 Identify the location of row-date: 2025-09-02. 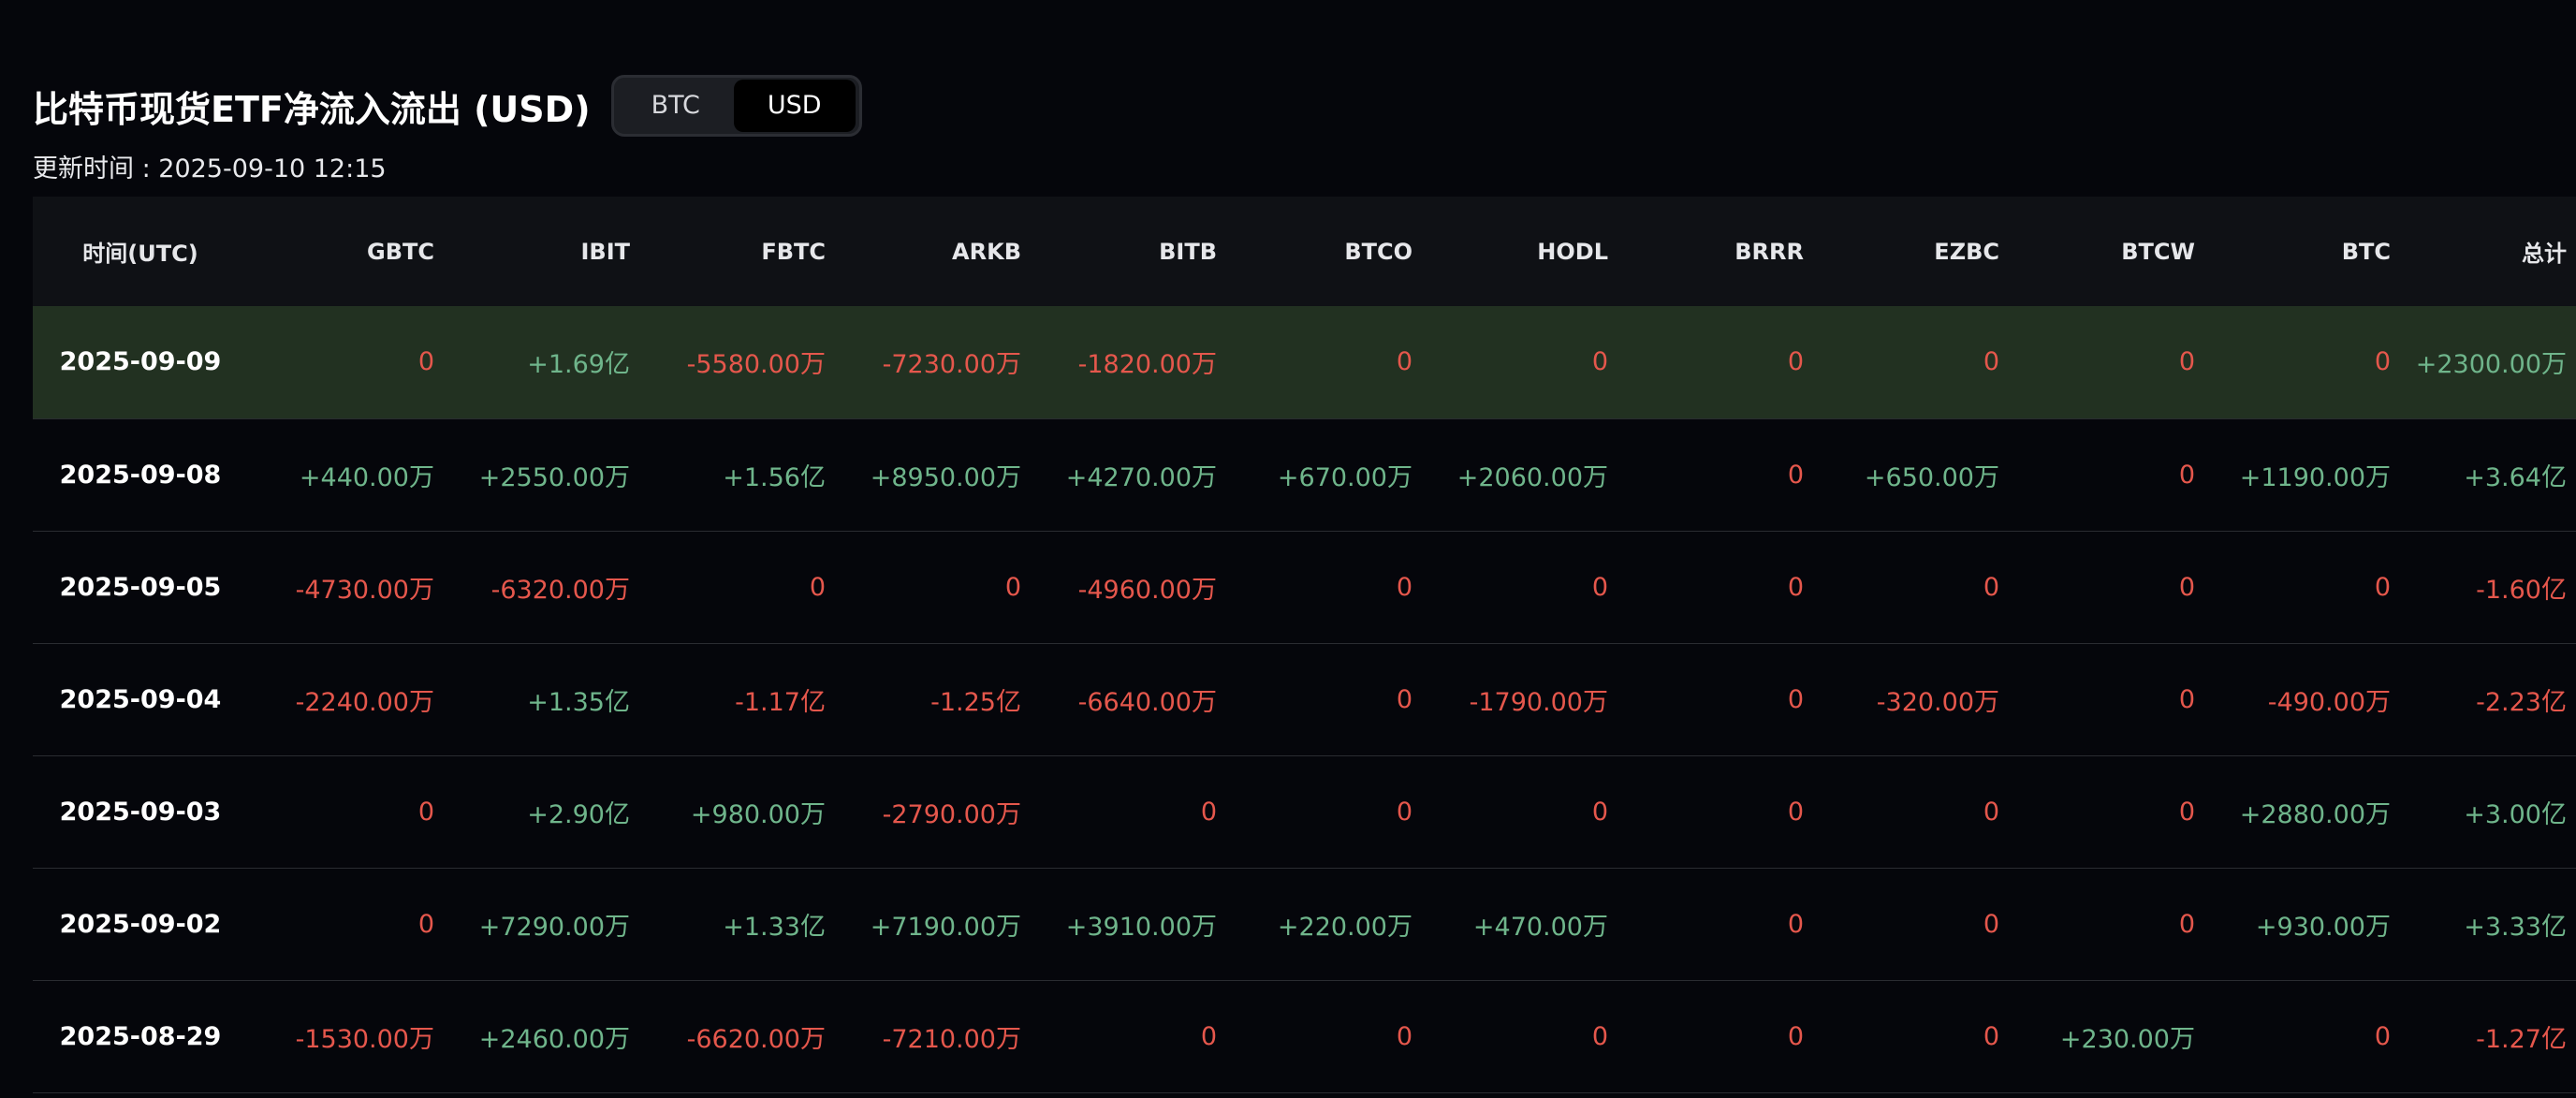
(140, 924).